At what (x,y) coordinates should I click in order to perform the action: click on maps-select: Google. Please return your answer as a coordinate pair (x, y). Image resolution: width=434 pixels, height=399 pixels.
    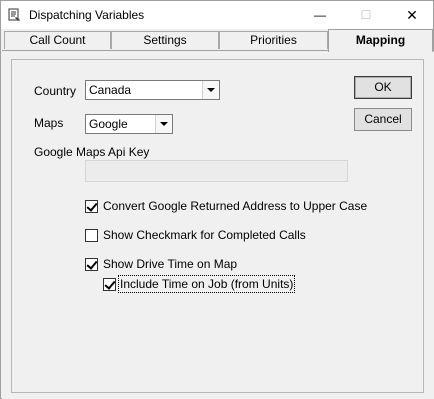
    Looking at the image, I should click on (129, 124).